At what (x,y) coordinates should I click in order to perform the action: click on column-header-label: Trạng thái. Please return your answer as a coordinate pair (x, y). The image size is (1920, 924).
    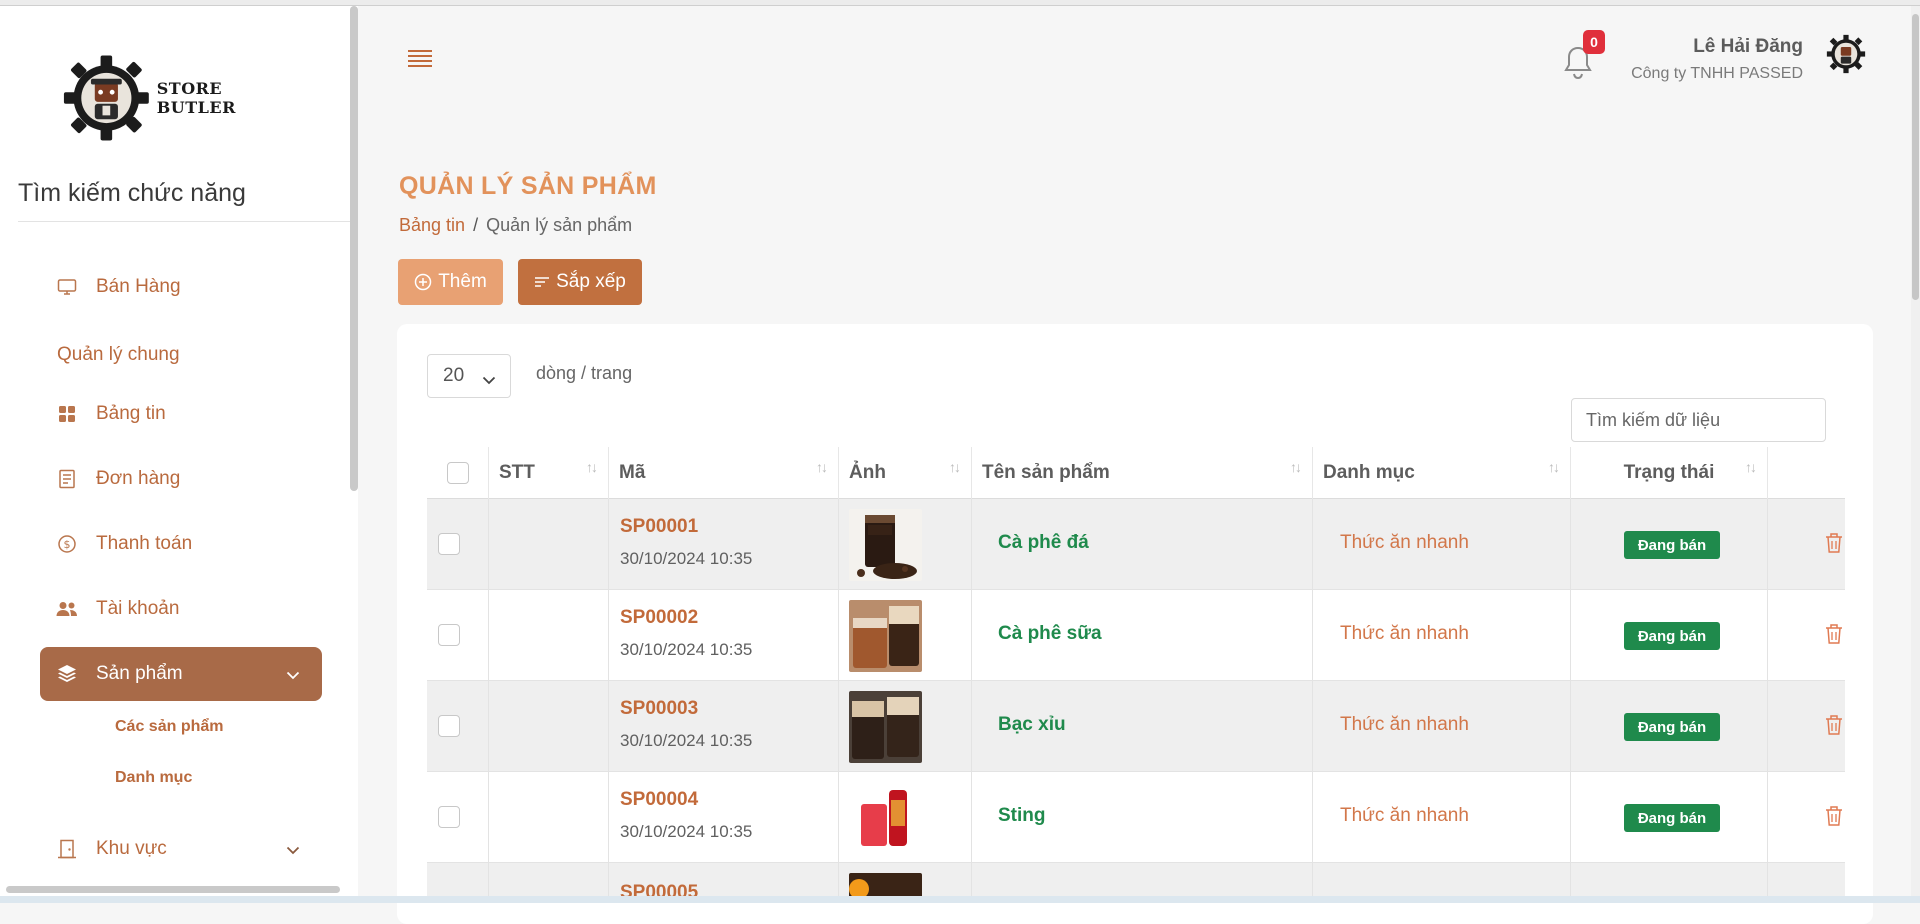
    Looking at the image, I should click on (1669, 472).